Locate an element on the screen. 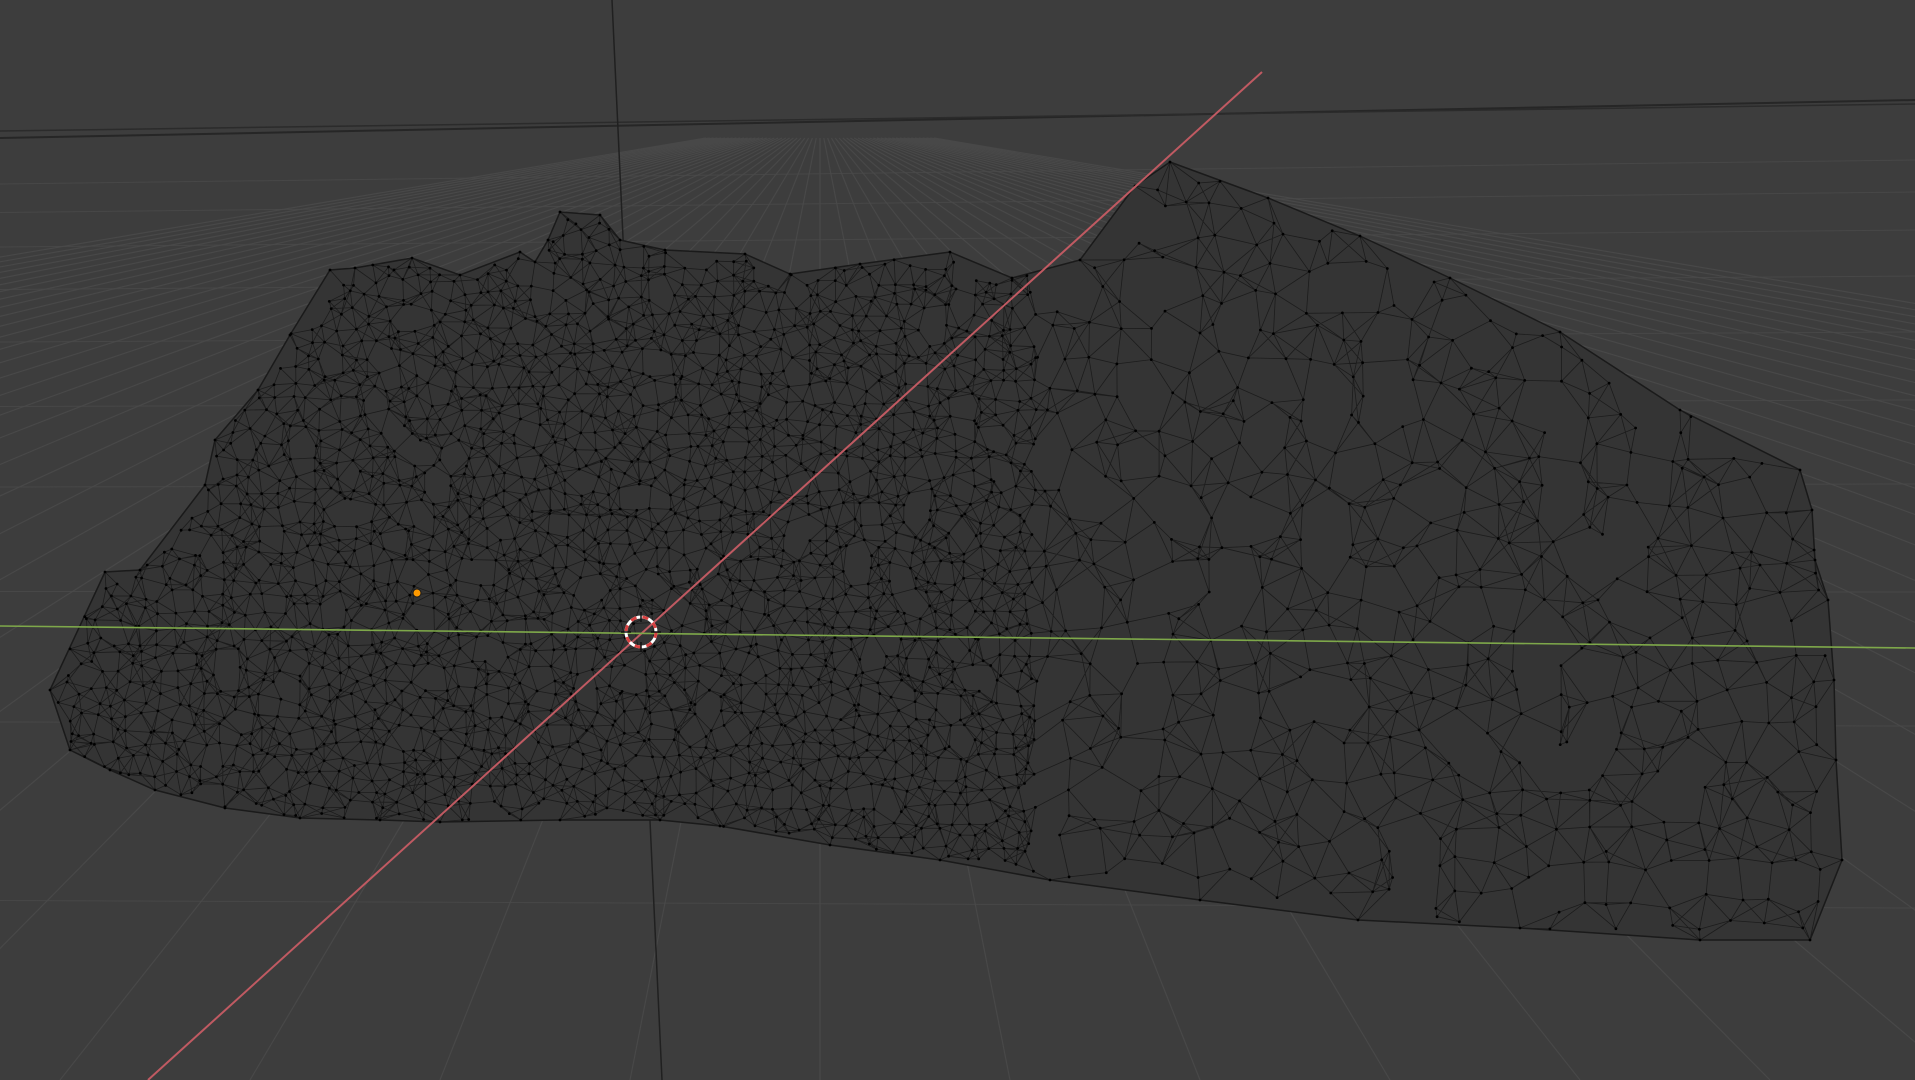 The width and height of the screenshot is (1915, 1080). object-origin-icon is located at coordinates (417, 593).